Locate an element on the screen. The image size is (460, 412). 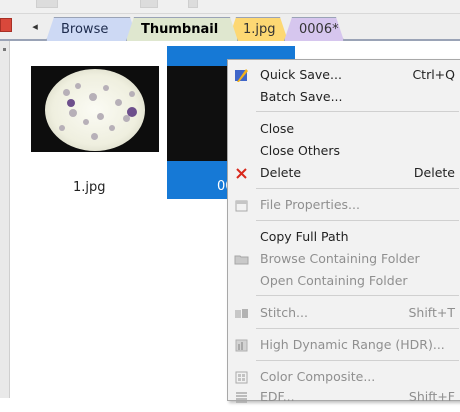
left-gutter is located at coordinates (5, 219).